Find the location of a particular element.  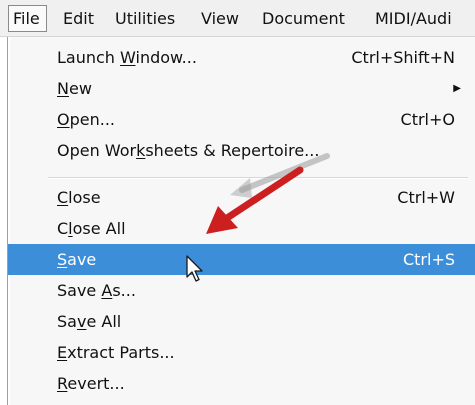

menu-item-shortcut: Ctrl+W is located at coordinates (426, 197).